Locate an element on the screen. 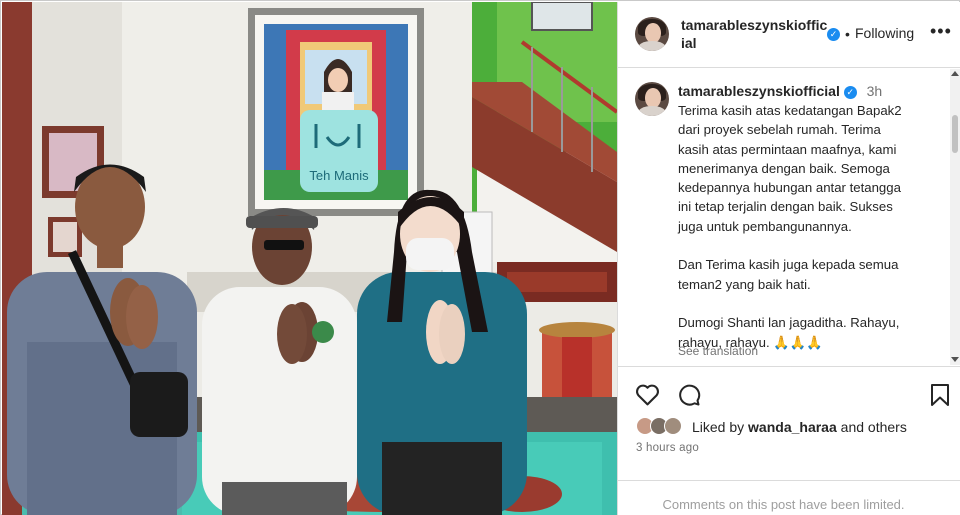 The height and width of the screenshot is (515, 960). caption-username: tamarableszynskiofficial is located at coordinates (759, 91).